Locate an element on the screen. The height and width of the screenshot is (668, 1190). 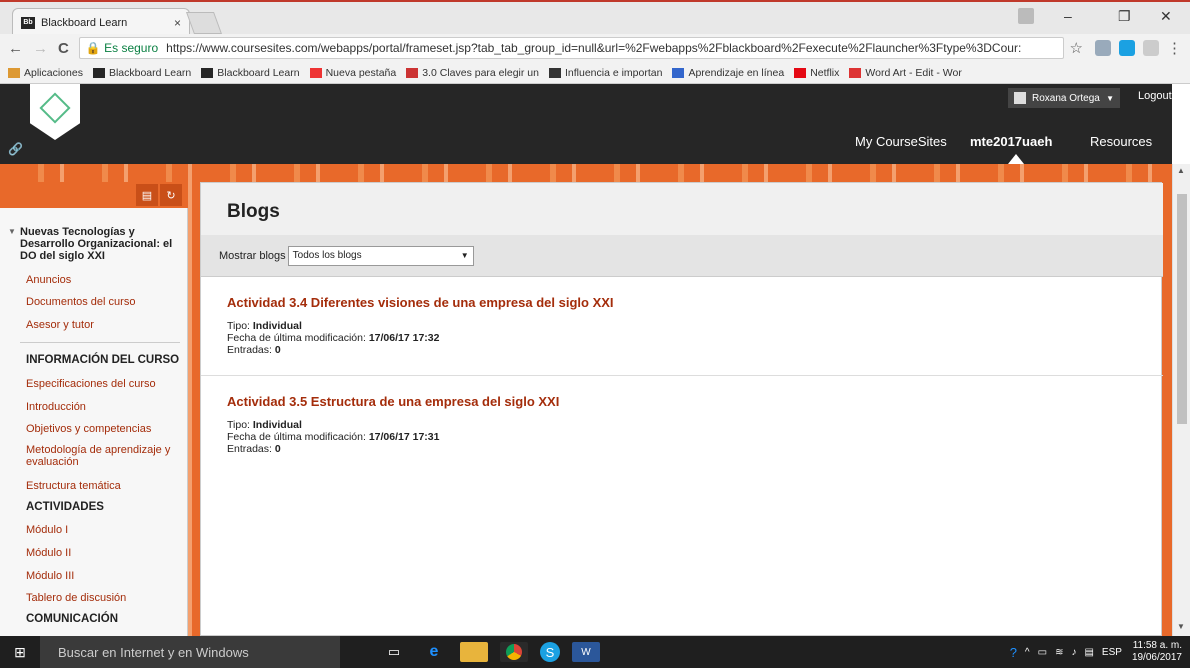
sidebar-item-introduccion: Introducción is located at coordinates (56, 407).